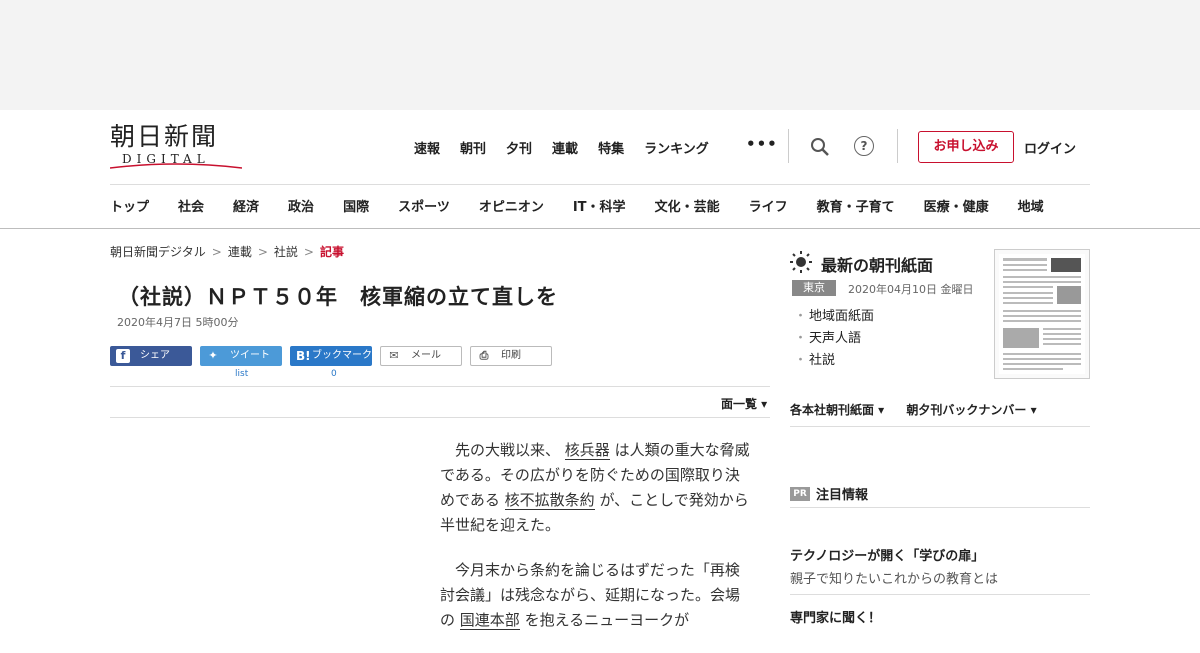 The image size is (1200, 653). I want to click on article-title: （社説）ＮＰＴ５０年 核軍縮の立て直しを, so click(338, 297).